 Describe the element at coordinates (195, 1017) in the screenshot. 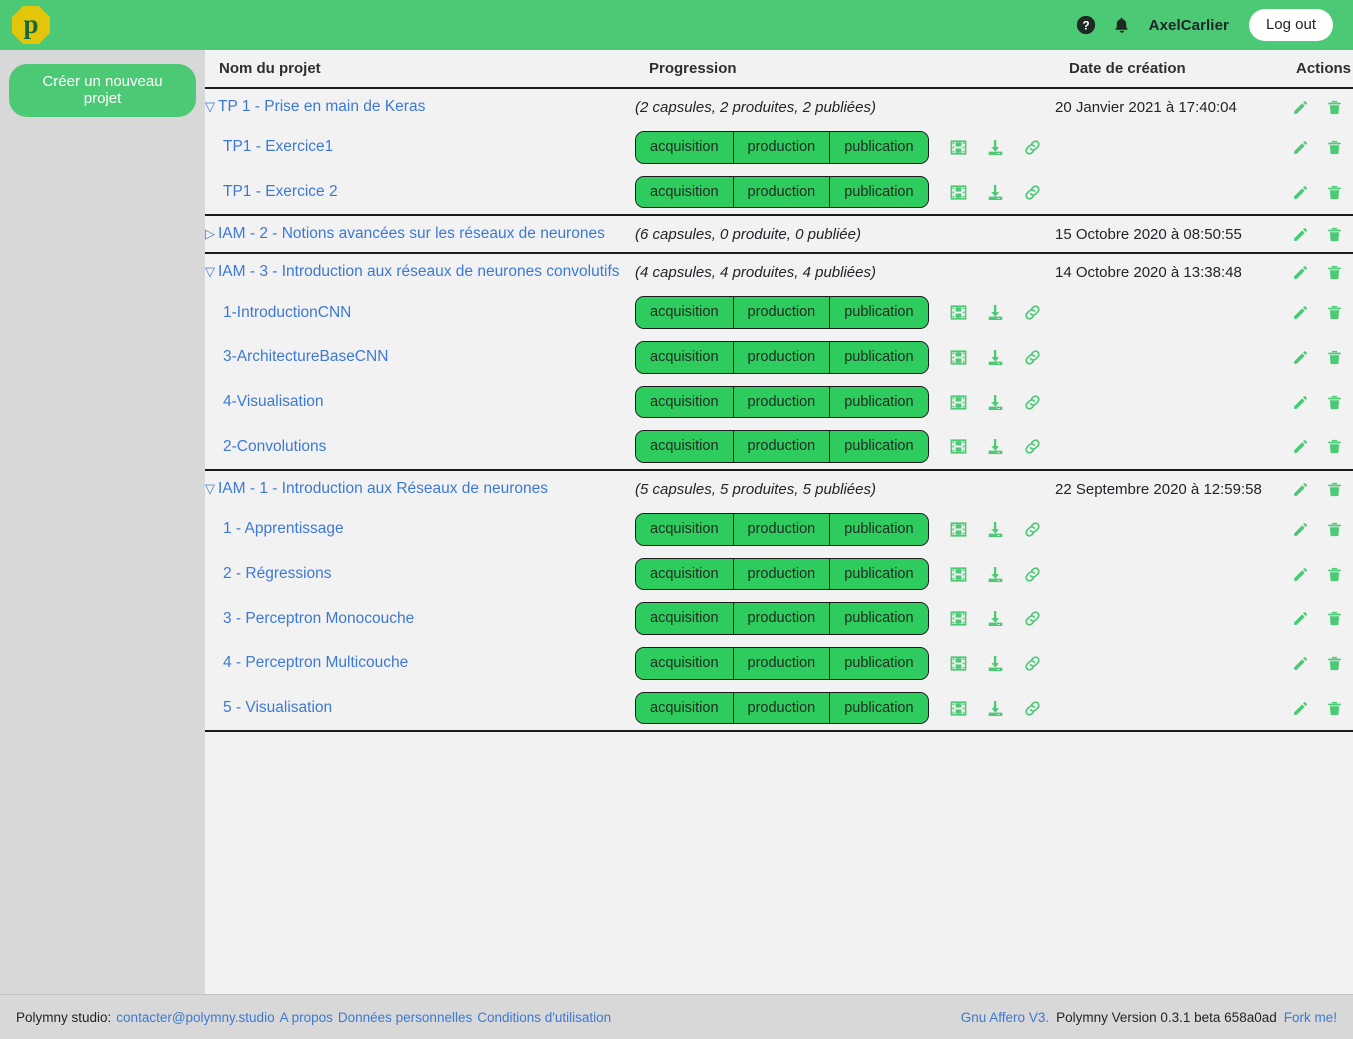

I see `footer-contact-link: contacter@polymny.studio` at that location.